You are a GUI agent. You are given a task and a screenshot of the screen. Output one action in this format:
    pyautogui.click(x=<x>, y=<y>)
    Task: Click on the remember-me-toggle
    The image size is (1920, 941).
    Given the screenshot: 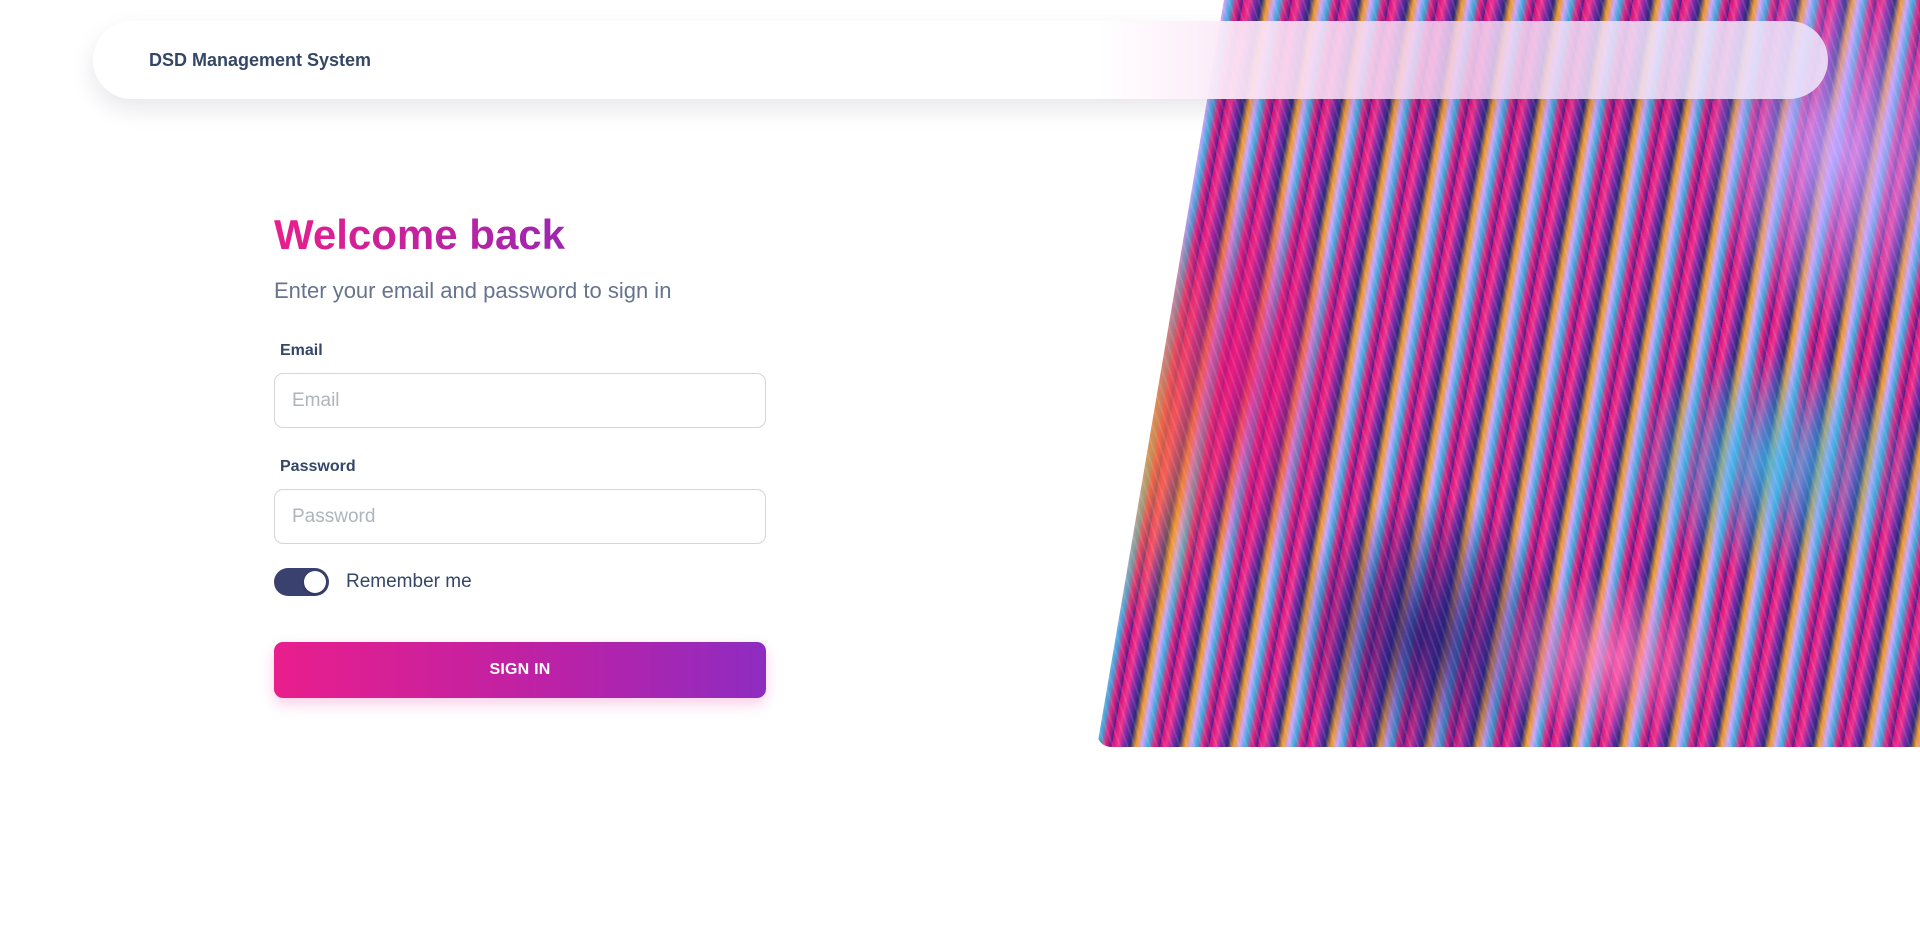 What is the action you would take?
    pyautogui.click(x=301, y=582)
    